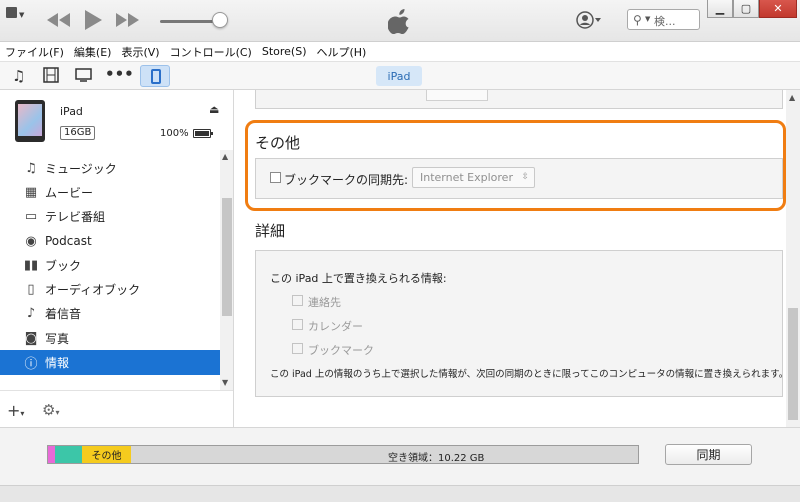 The width and height of the screenshot is (800, 502). I want to click on device-tab: iPad, so click(399, 76).